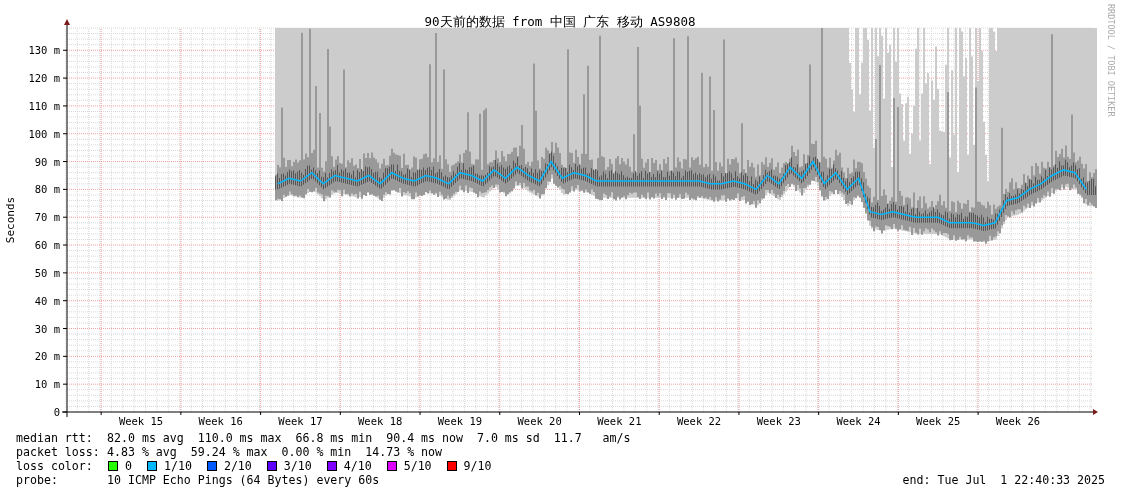 The image size is (1121, 494). Describe the element at coordinates (357, 466) in the screenshot. I see `loss-color-label: 4/10` at that location.